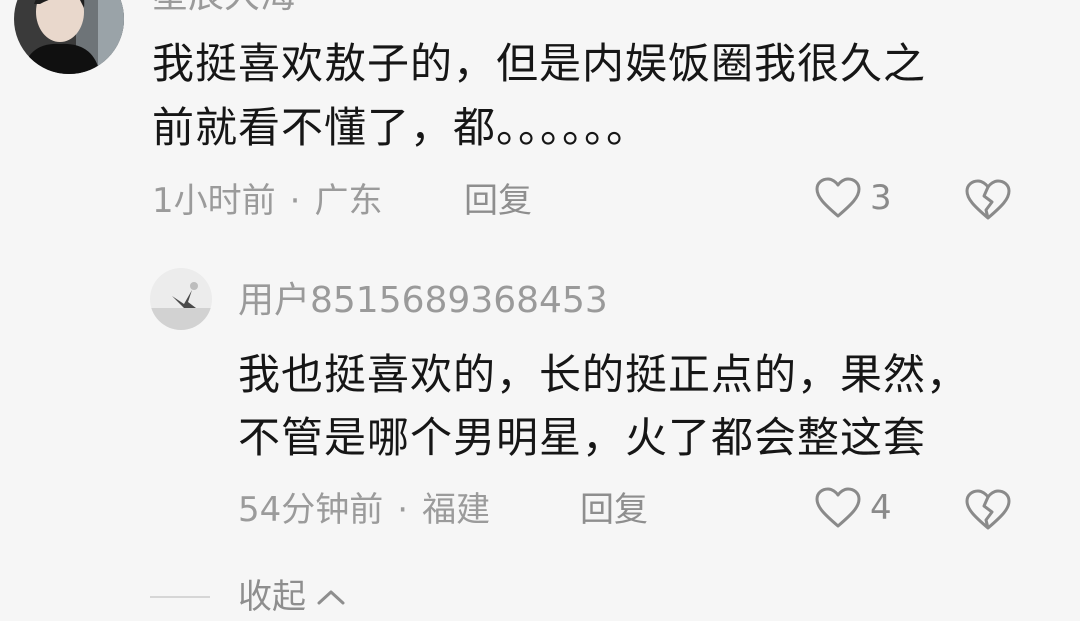 The height and width of the screenshot is (621, 1080). I want to click on reply-location: 福建, so click(456, 510).